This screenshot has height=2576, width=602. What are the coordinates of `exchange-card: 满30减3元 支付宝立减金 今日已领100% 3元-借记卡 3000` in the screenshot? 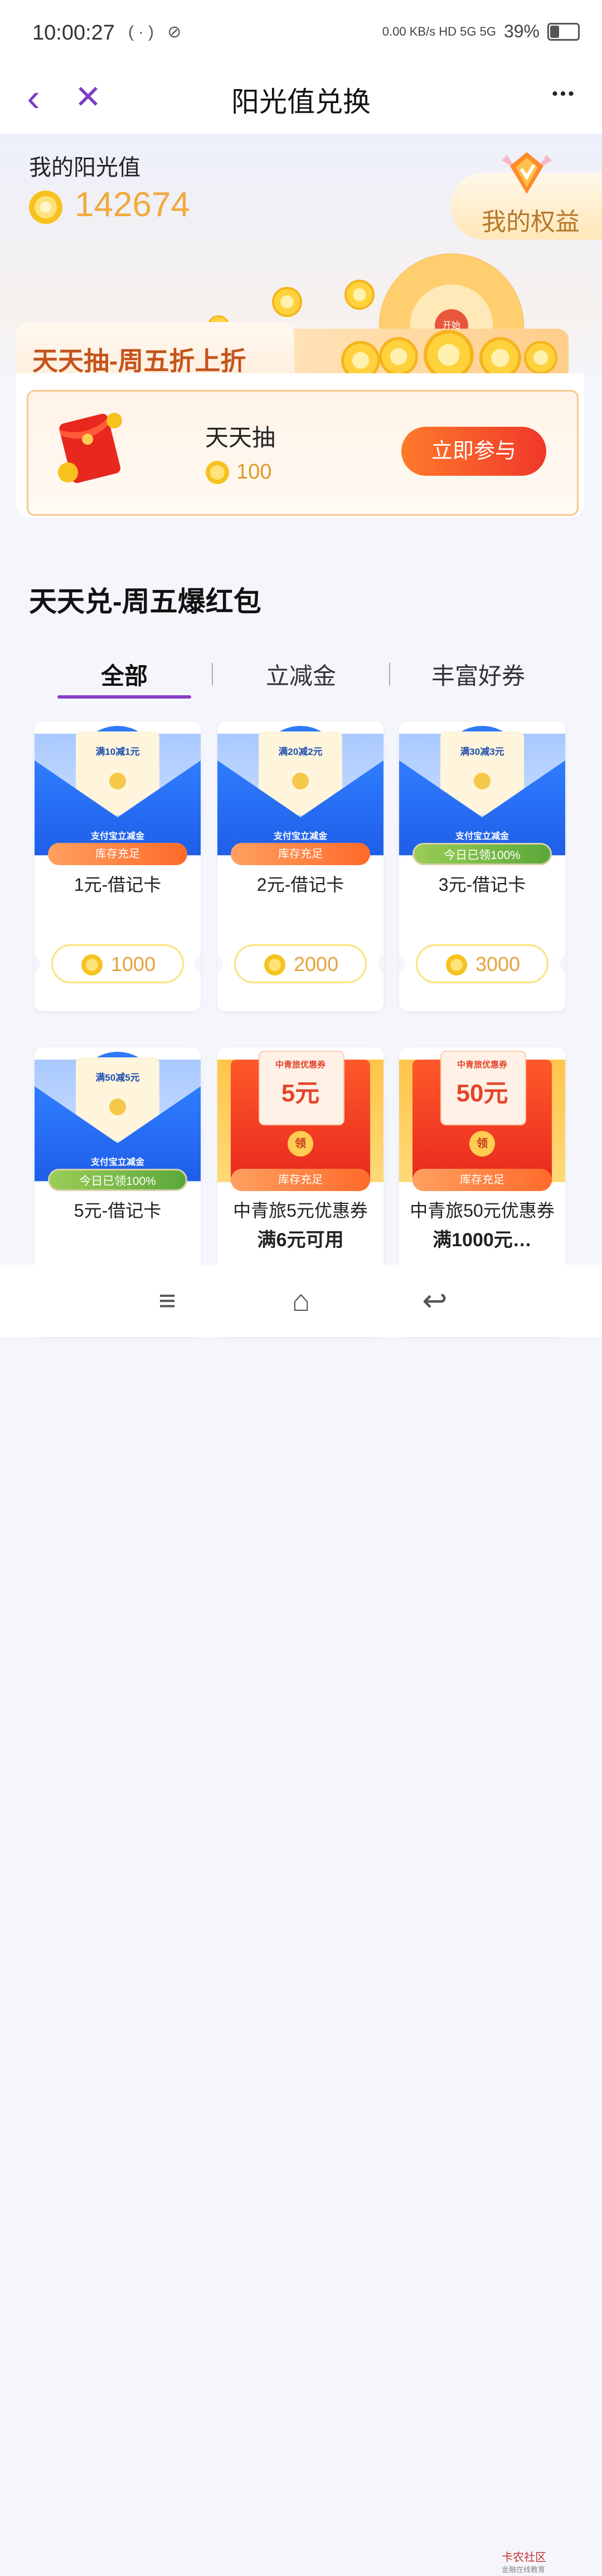 It's located at (482, 866).